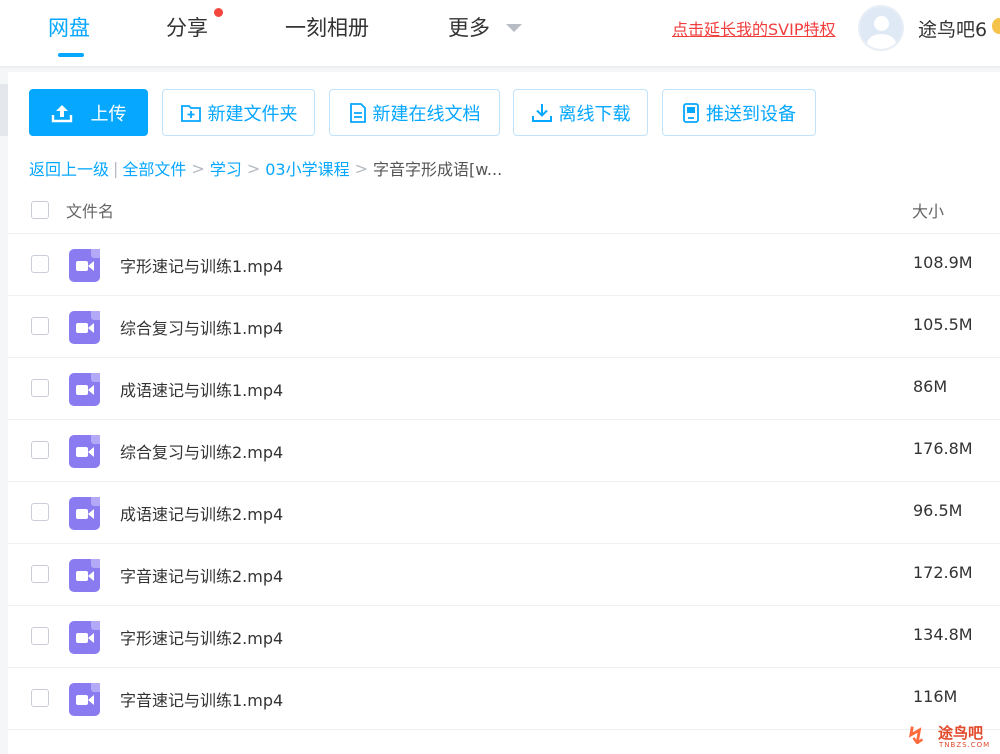  I want to click on offline-download-label: 离线下载, so click(594, 114).